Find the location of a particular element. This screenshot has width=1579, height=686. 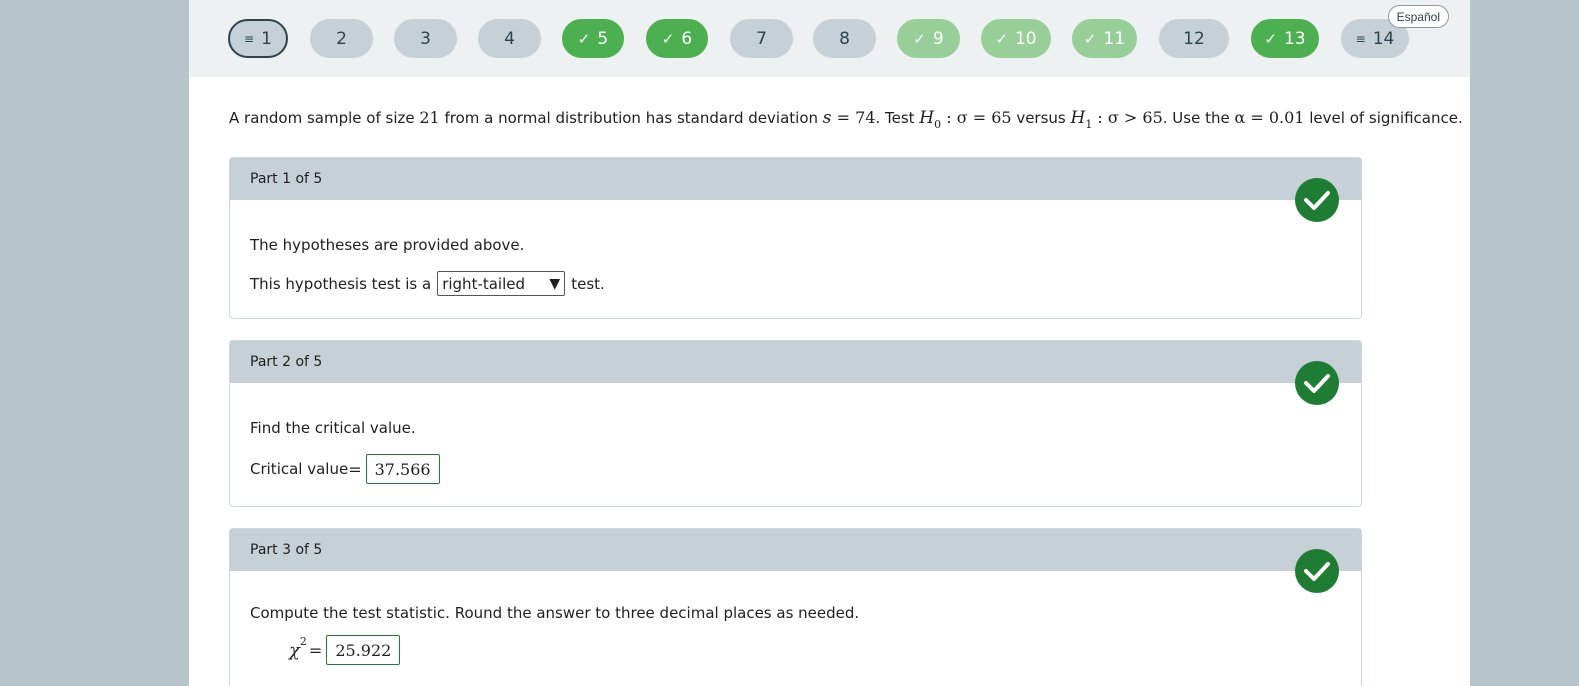

question-5-button: ✓ 5 is located at coordinates (593, 38).